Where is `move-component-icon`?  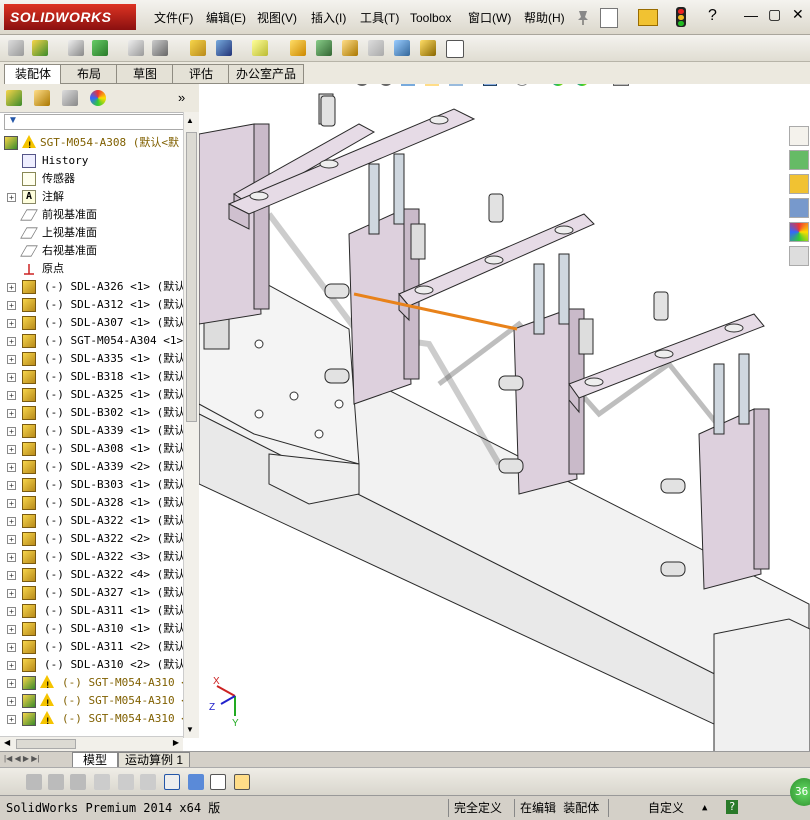
move-component-icon is located at coordinates (160, 48).